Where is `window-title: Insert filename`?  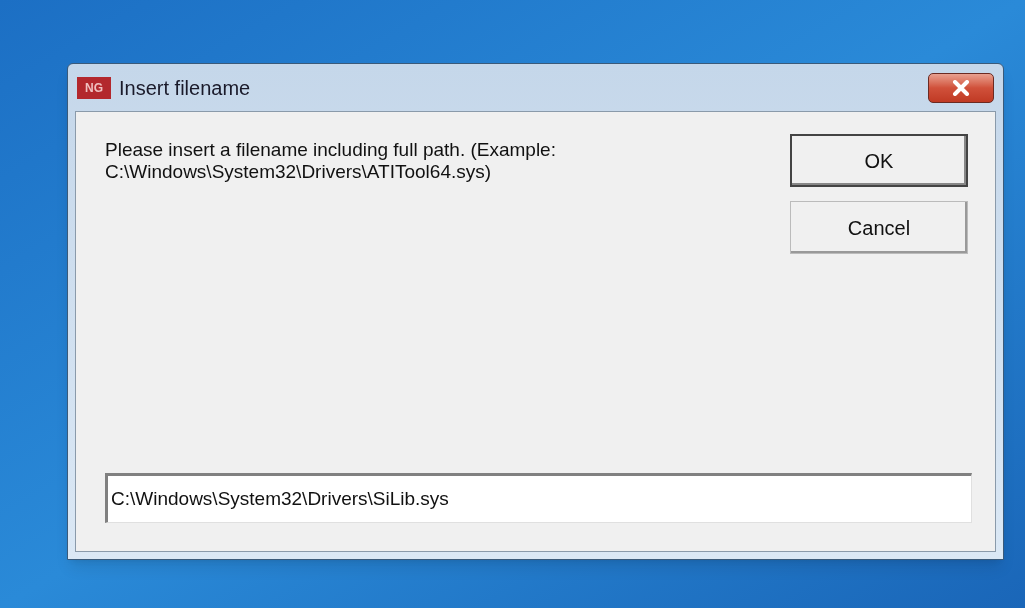
window-title: Insert filename is located at coordinates (185, 88).